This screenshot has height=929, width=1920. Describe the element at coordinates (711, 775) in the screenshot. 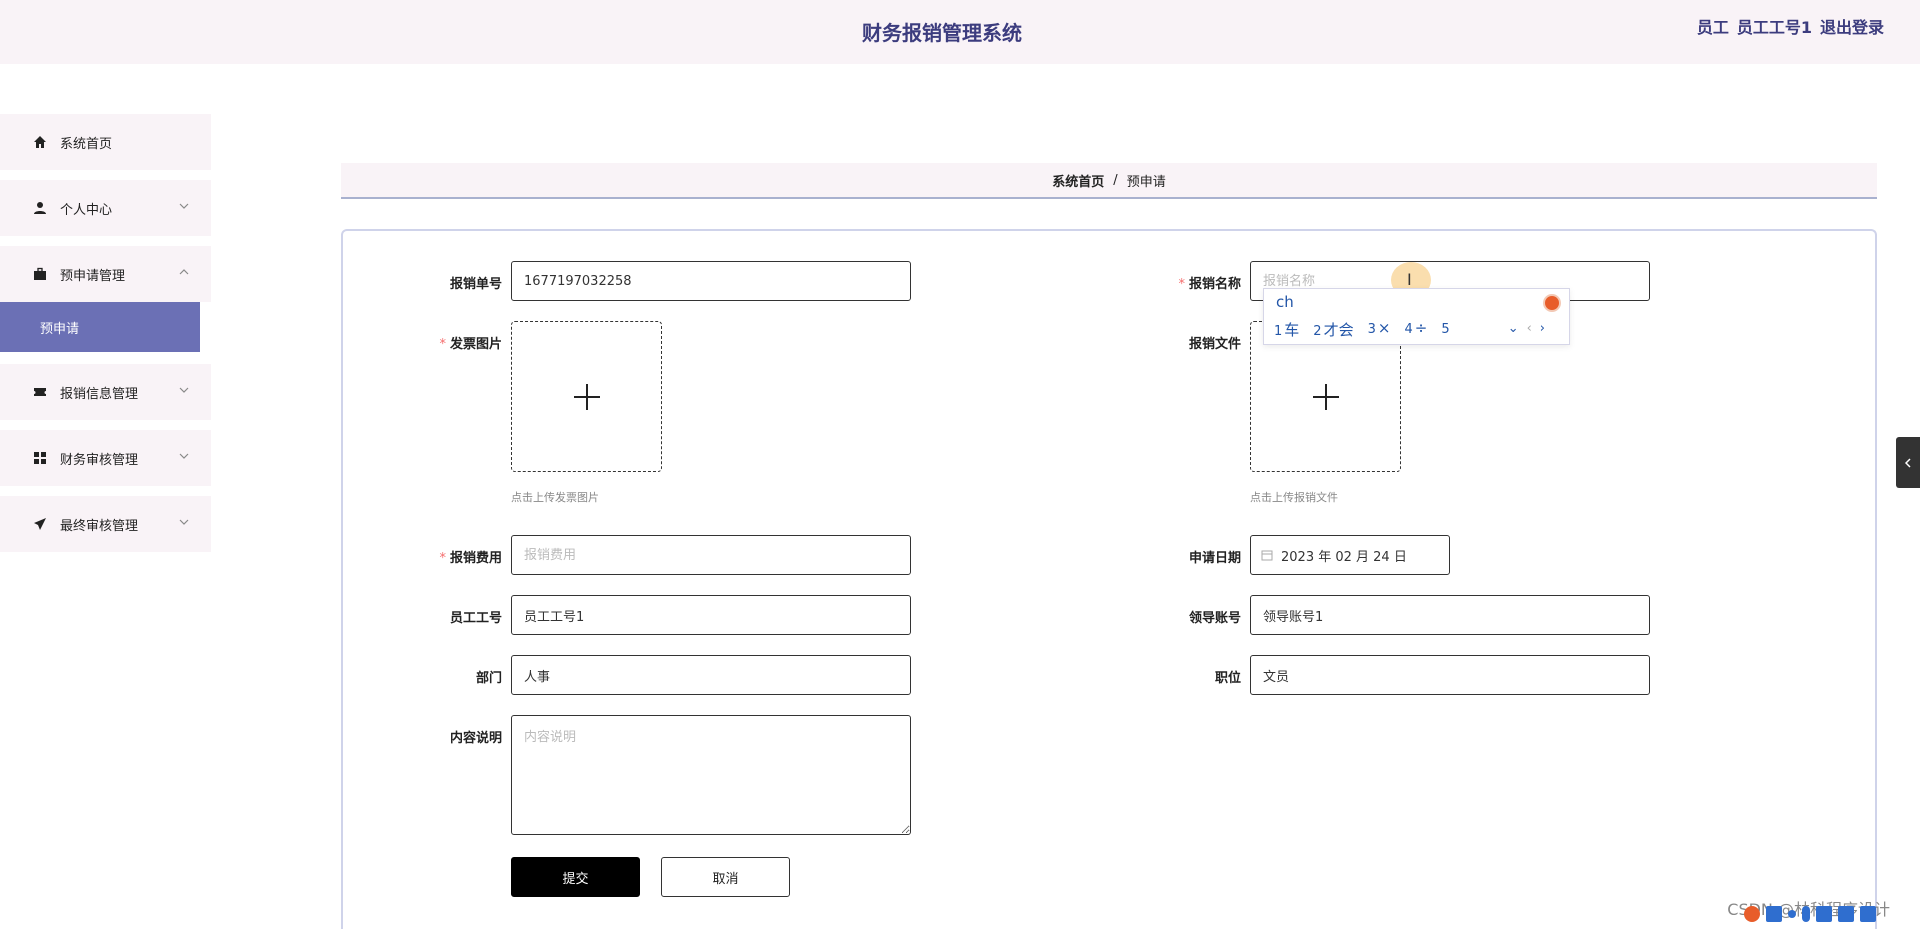

I see `content-textarea` at that location.